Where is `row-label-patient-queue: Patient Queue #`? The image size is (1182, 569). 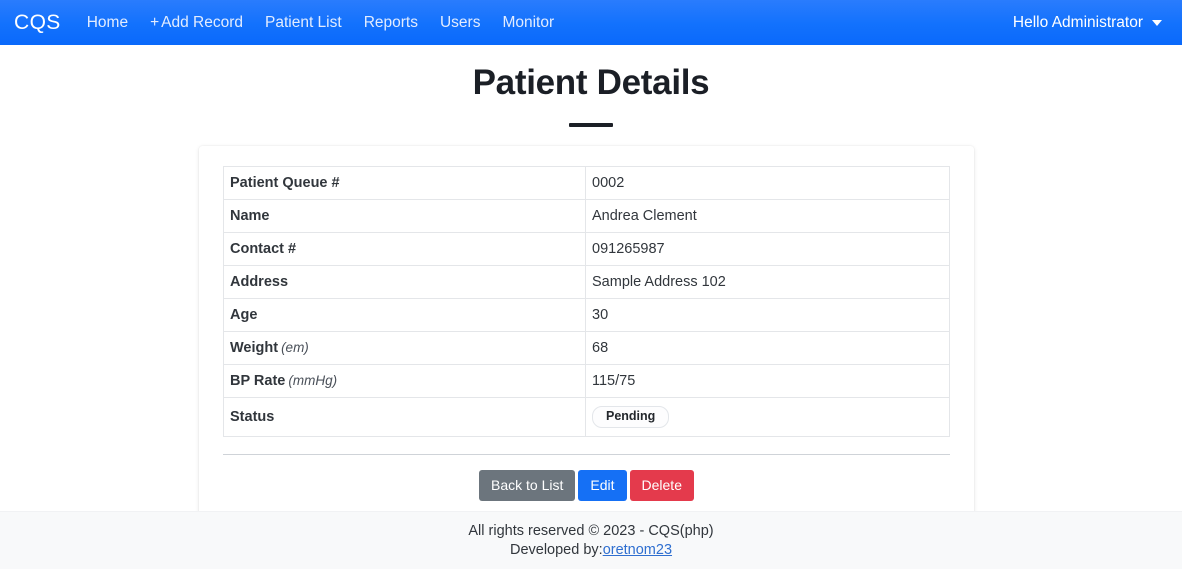 row-label-patient-queue: Patient Queue # is located at coordinates (404, 183).